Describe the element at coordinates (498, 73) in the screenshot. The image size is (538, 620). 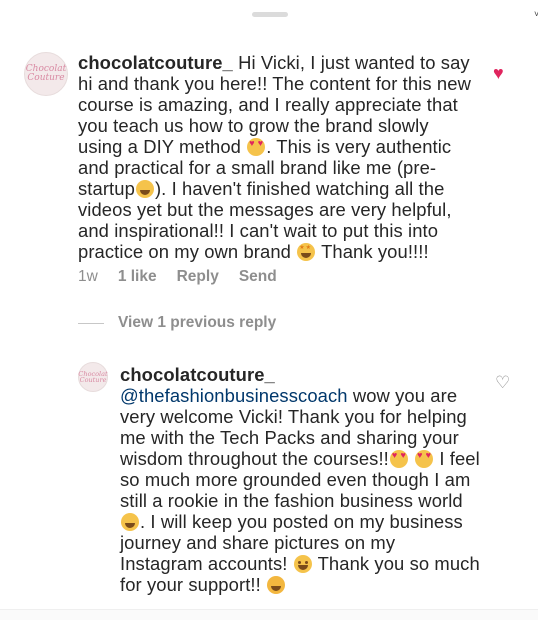
I see `heart-filled-icon: ♥` at that location.